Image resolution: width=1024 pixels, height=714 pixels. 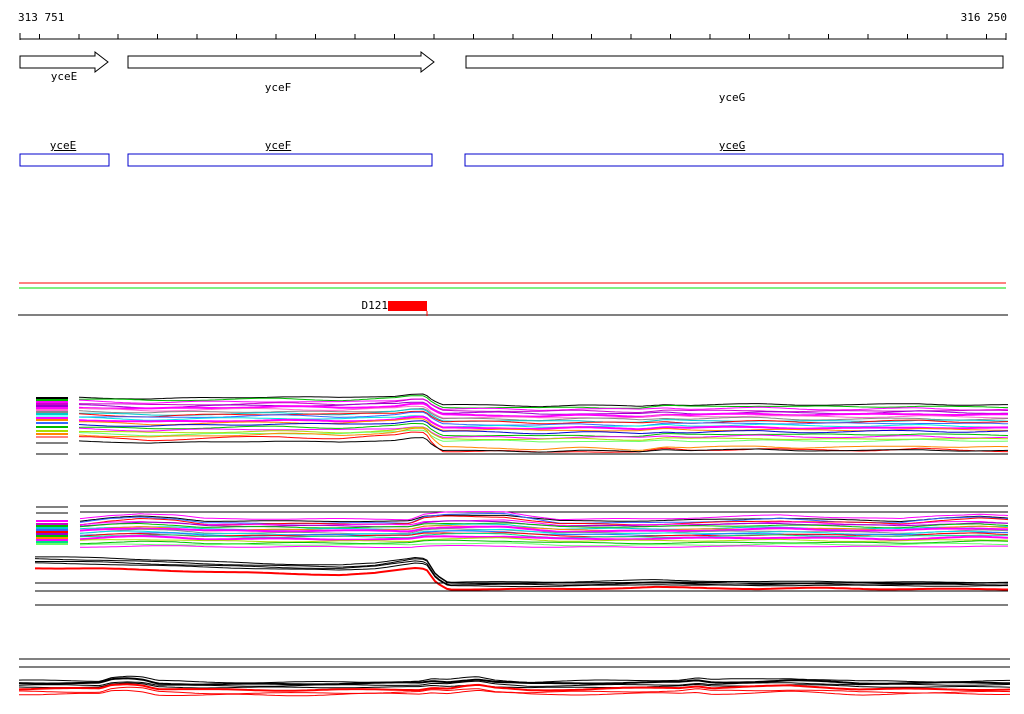 What do you see at coordinates (64, 62) in the screenshot?
I see `gene-arrow-yceE` at bounding box center [64, 62].